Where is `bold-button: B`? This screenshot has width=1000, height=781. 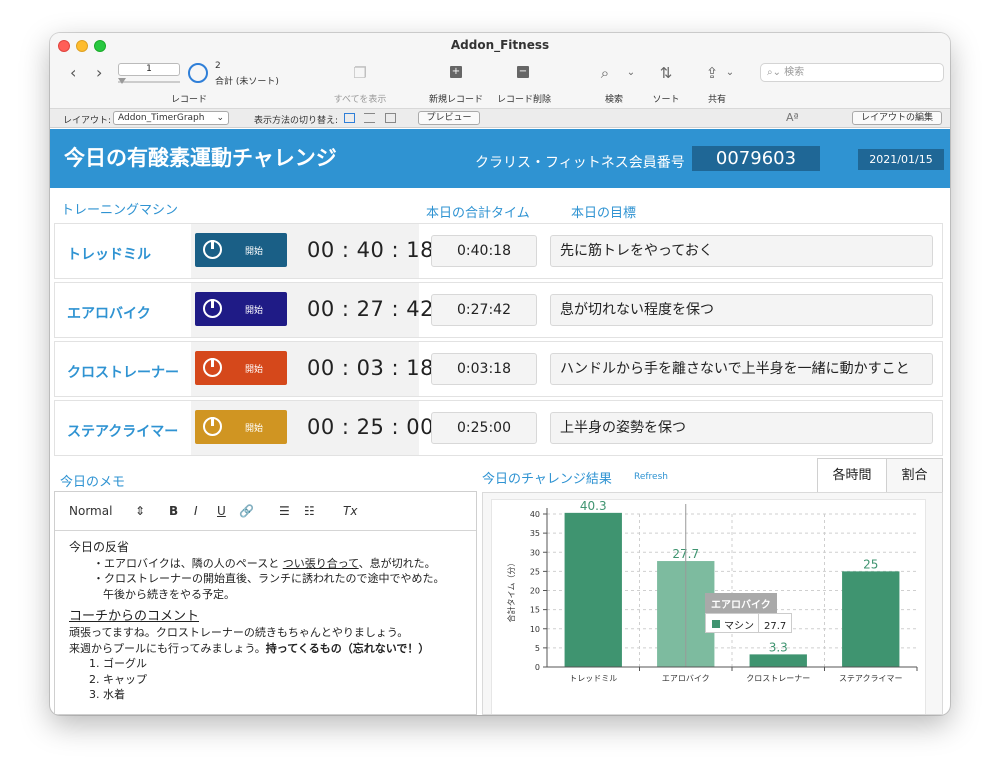
bold-button: B is located at coordinates (173, 511).